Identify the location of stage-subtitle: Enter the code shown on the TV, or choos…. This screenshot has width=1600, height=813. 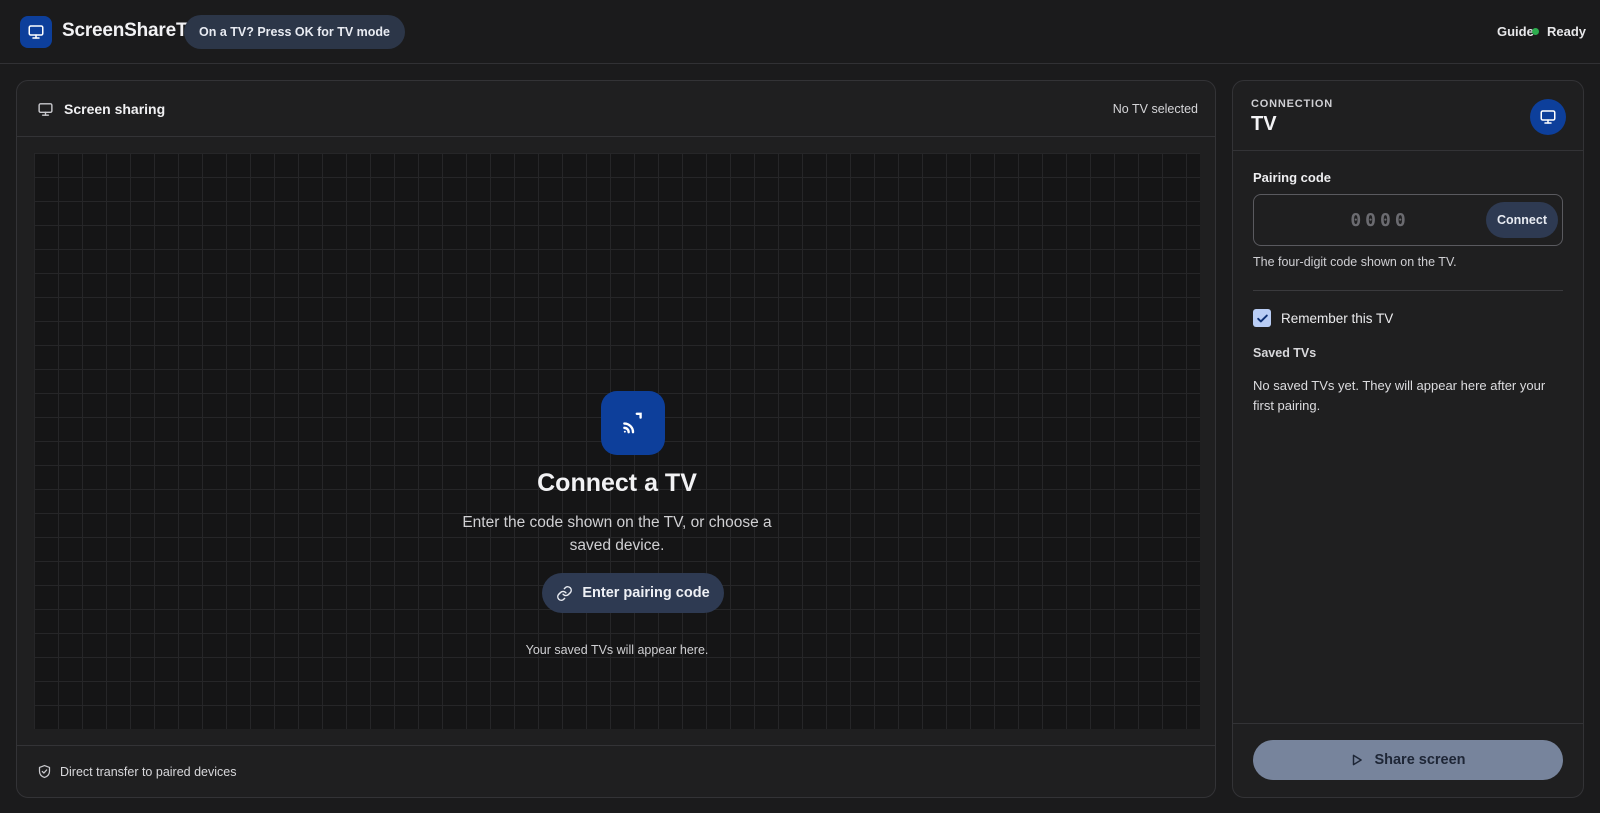
(617, 534).